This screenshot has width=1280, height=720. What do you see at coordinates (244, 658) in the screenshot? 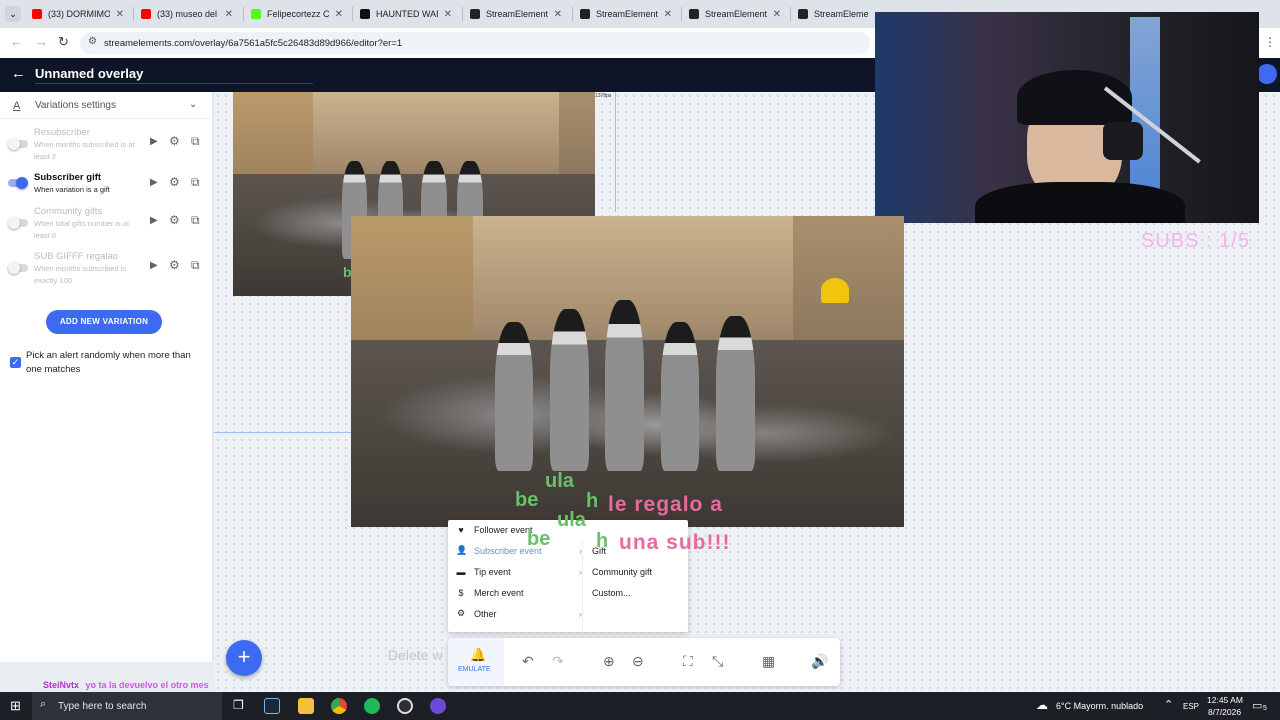
I see `add-widget-button: +` at bounding box center [244, 658].